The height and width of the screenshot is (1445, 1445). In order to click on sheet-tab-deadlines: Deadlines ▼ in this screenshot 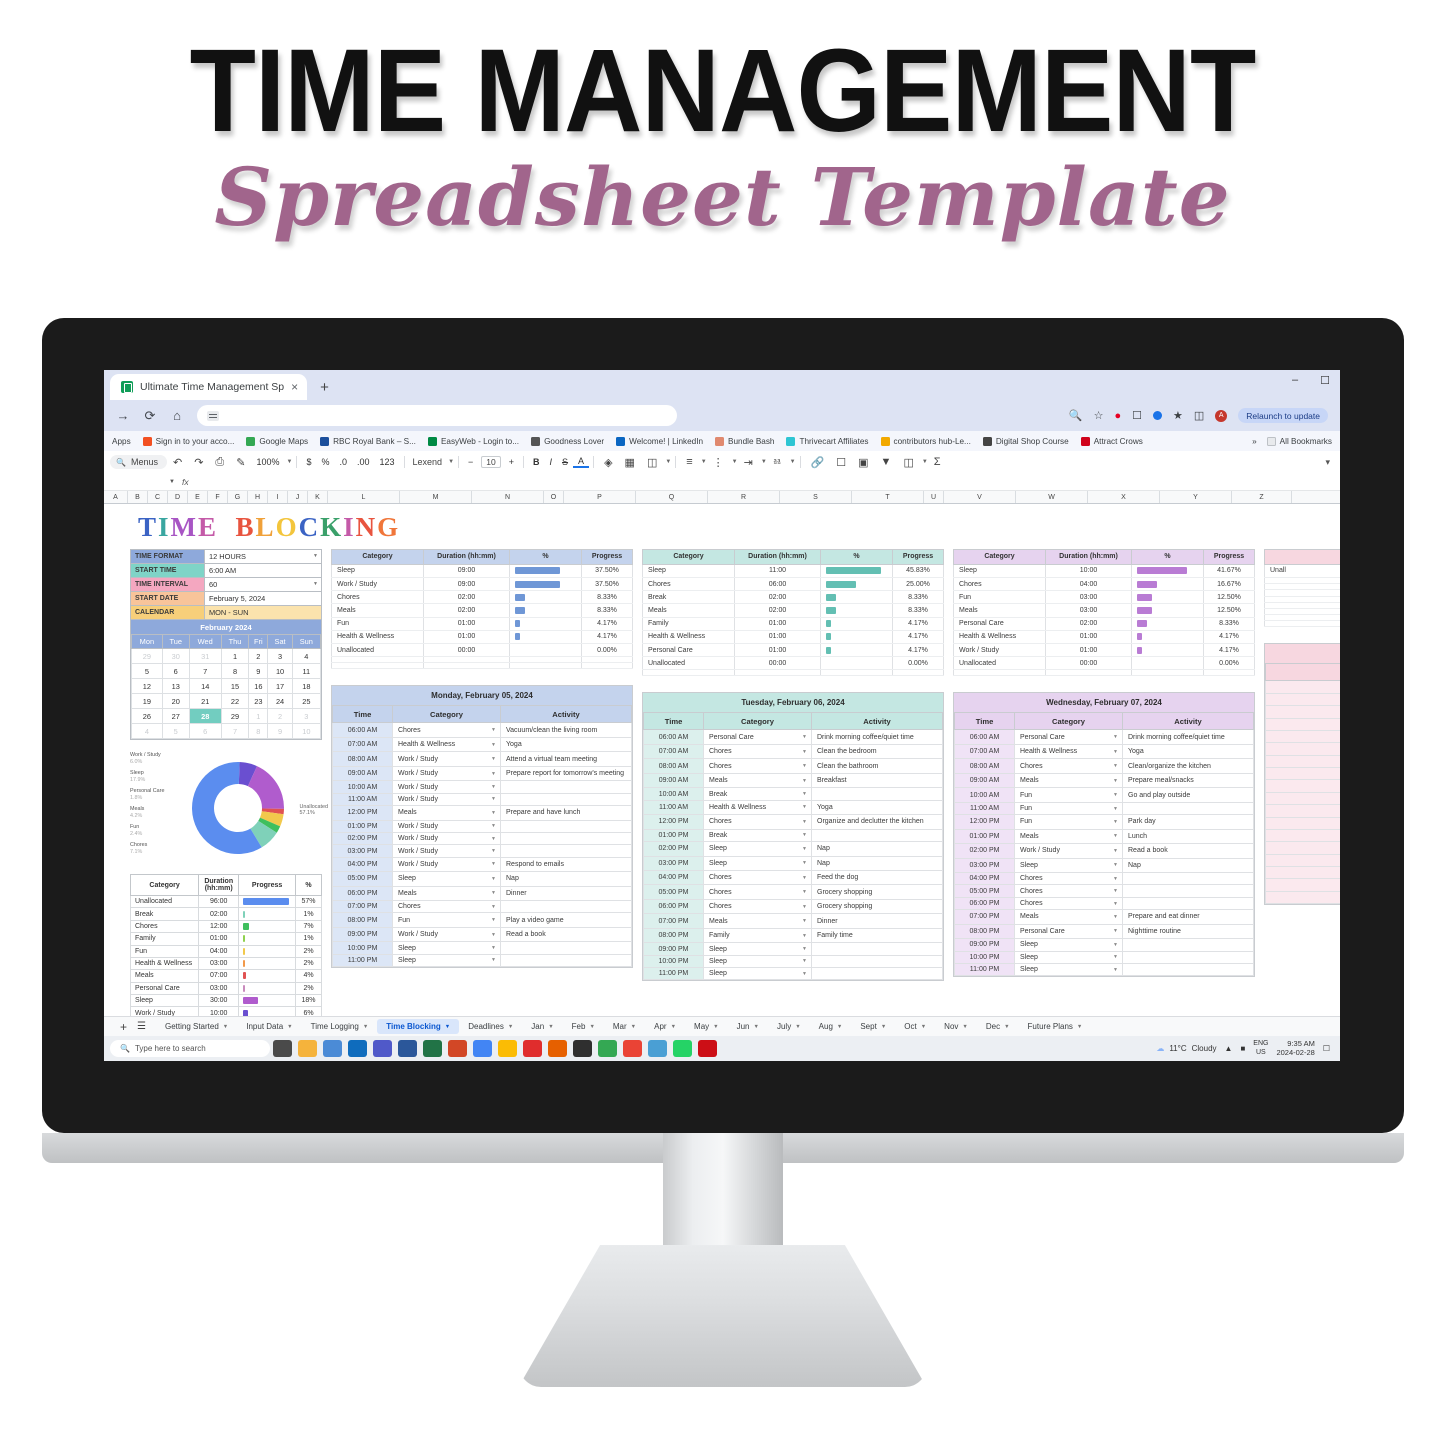, I will do `click(490, 1026)`.